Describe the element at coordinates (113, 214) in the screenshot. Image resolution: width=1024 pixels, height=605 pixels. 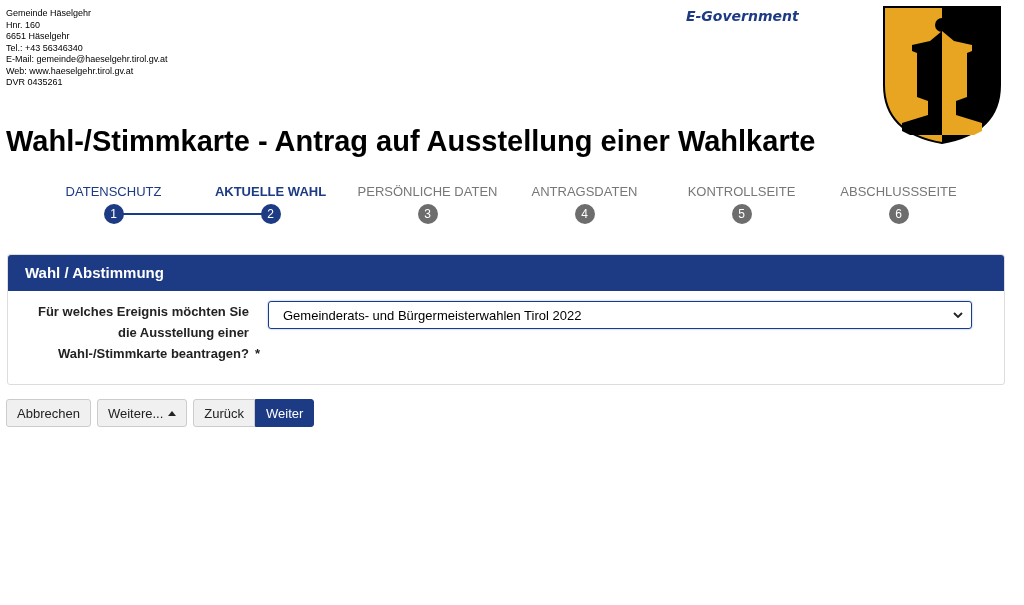
I see `step-number: 1` at that location.